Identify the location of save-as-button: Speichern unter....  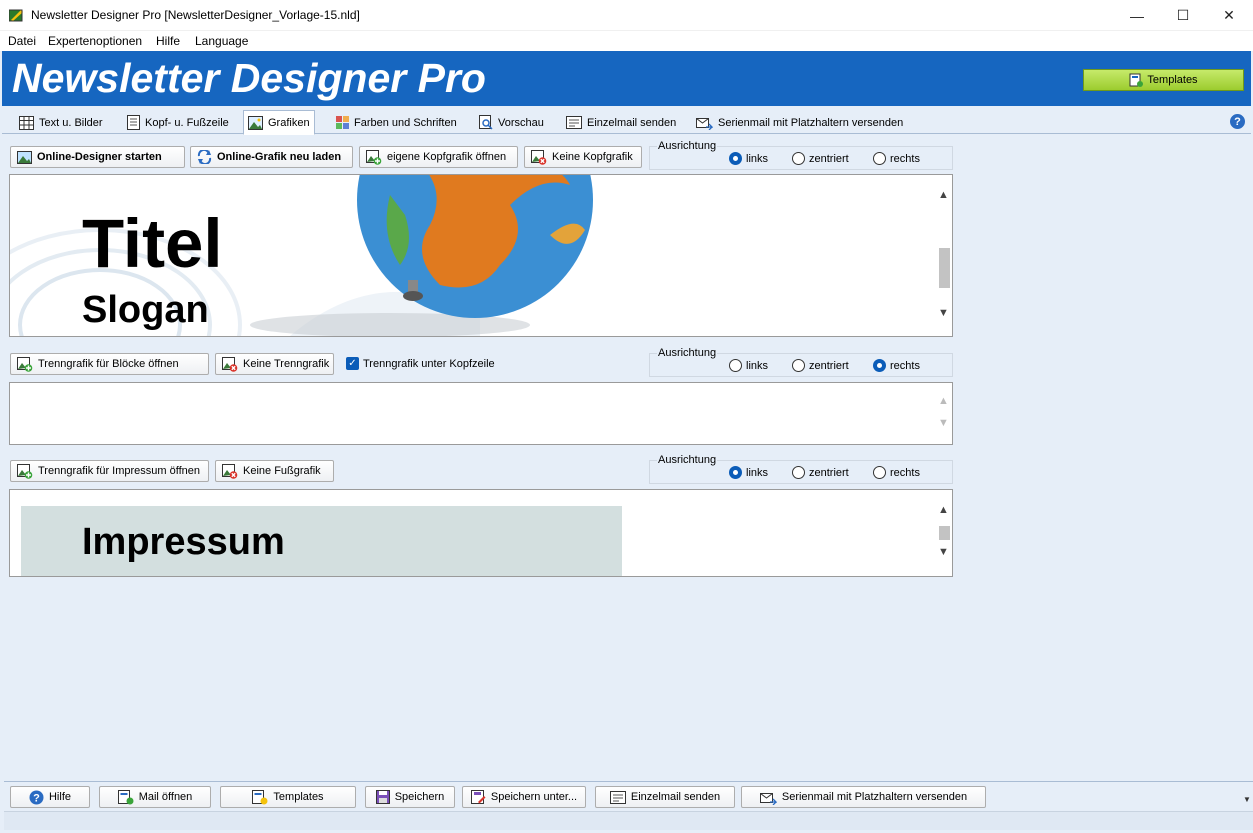
(524, 797).